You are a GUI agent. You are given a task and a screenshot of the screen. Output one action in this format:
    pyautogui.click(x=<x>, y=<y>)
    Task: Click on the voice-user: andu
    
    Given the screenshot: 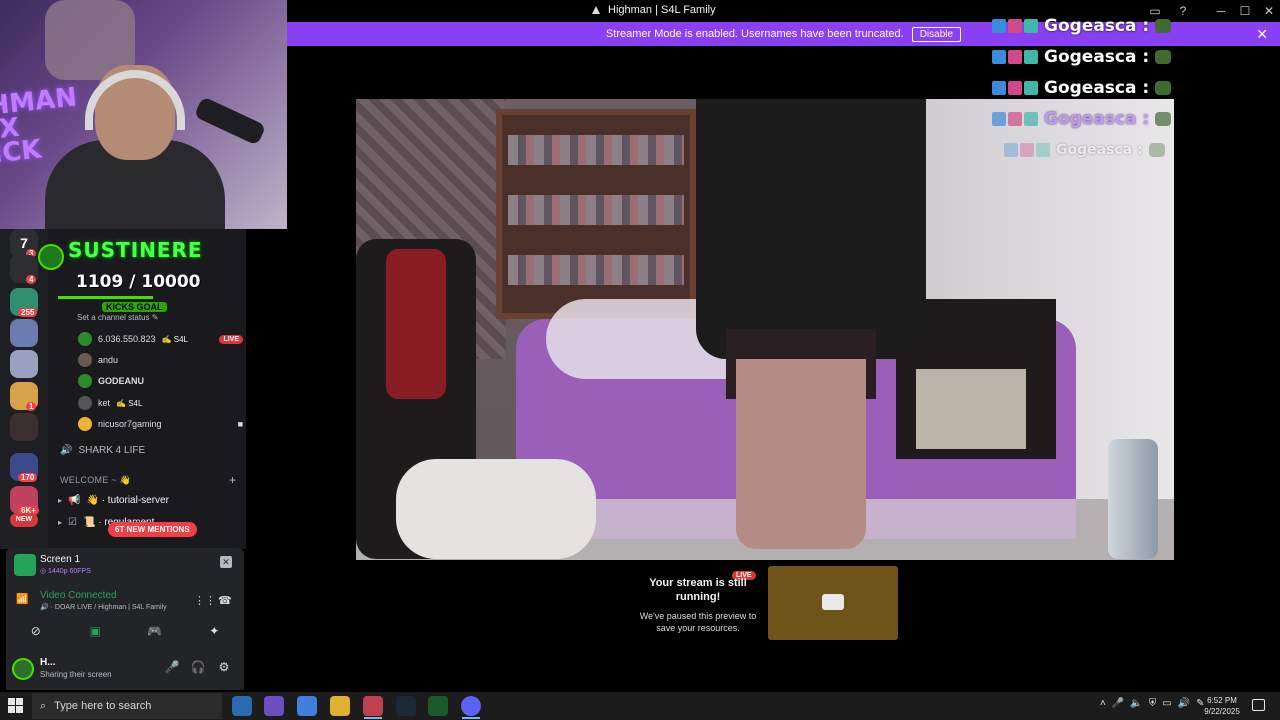 What is the action you would take?
    pyautogui.click(x=160, y=360)
    